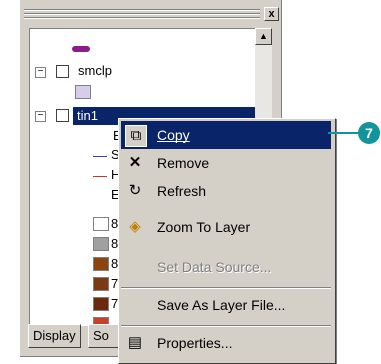 This screenshot has width=381, height=364. What do you see at coordinates (226, 163) in the screenshot?
I see `menu-item-remove: ✕ Remove` at bounding box center [226, 163].